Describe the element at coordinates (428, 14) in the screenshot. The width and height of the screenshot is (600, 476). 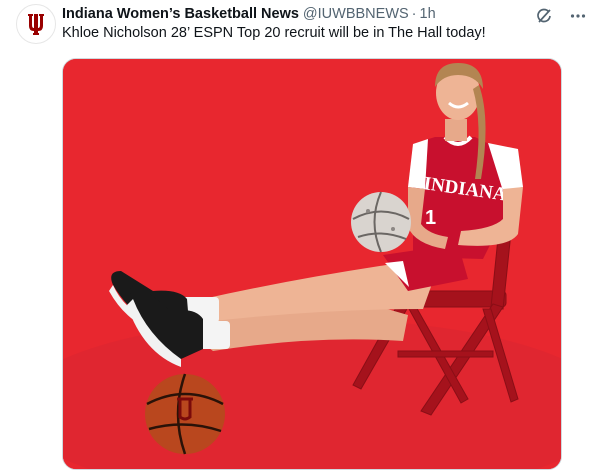
I see `timestamp: 1h` at that location.